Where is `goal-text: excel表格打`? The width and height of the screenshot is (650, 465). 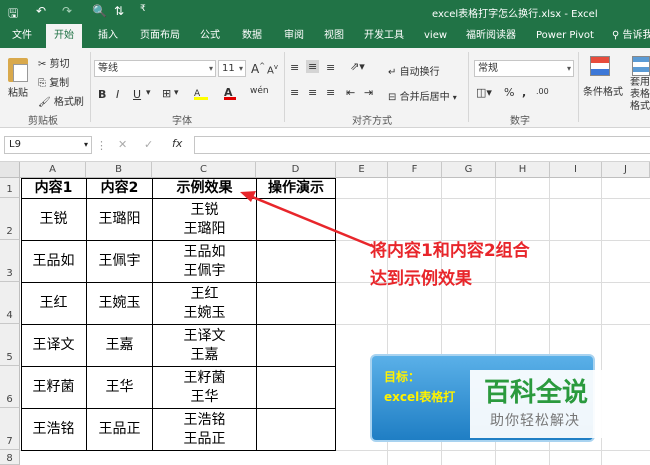
goal-text: excel表格打 is located at coordinates (420, 397).